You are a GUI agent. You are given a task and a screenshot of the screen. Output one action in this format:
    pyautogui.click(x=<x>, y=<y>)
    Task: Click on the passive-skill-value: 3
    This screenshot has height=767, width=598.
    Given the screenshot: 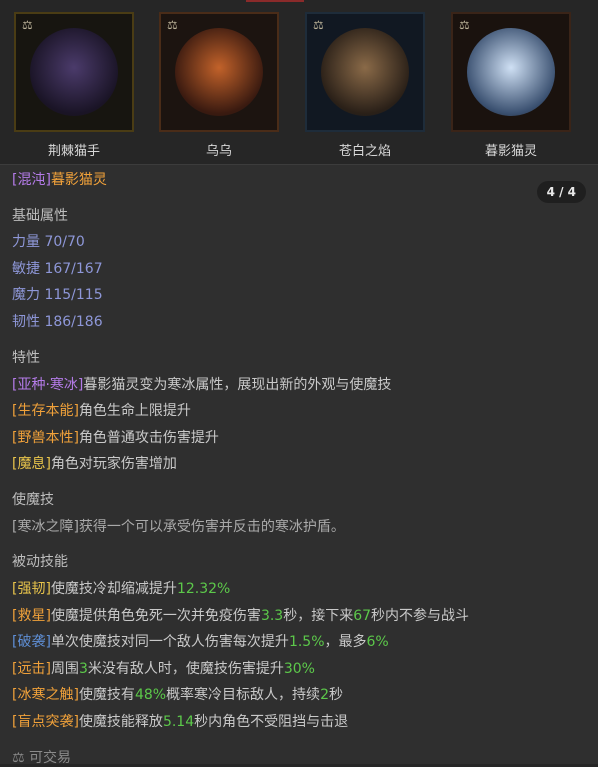 What is the action you would take?
    pyautogui.click(x=83, y=669)
    